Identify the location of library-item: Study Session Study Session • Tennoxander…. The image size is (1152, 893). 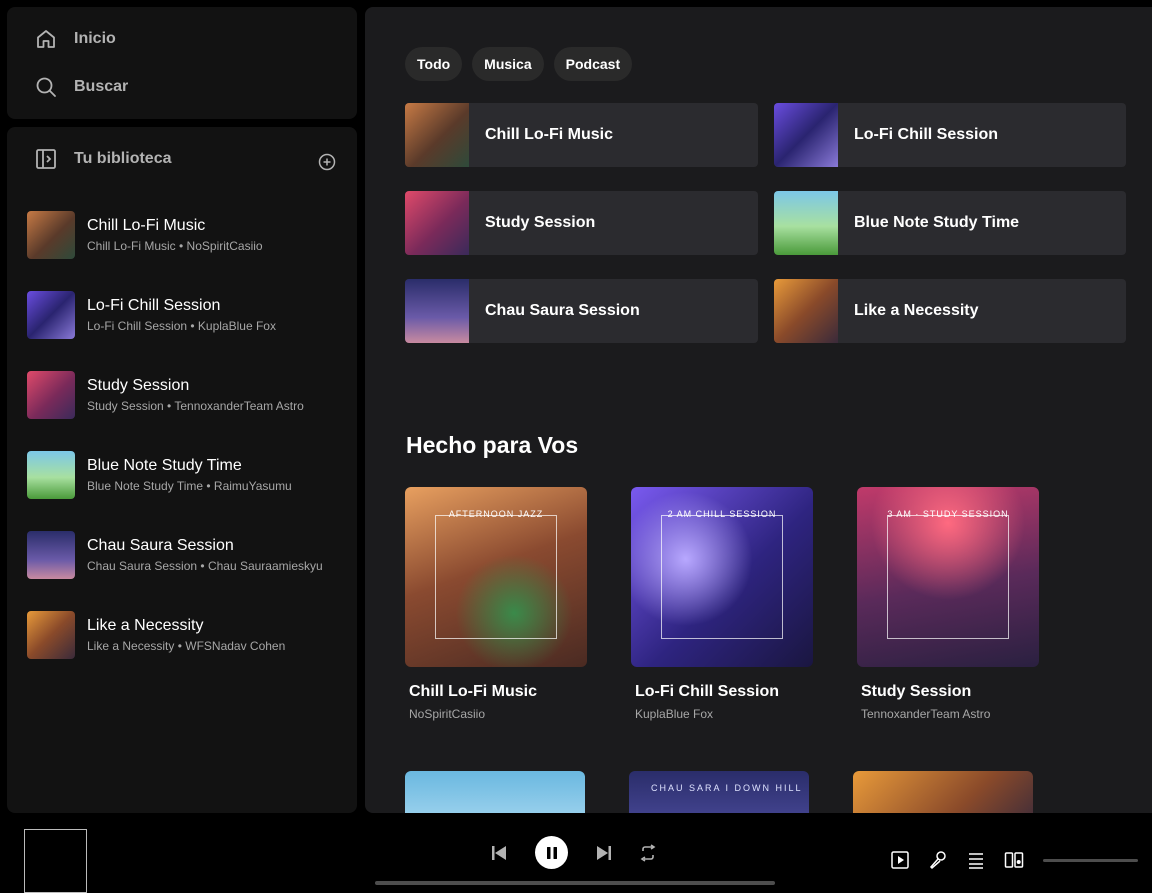
(187, 395).